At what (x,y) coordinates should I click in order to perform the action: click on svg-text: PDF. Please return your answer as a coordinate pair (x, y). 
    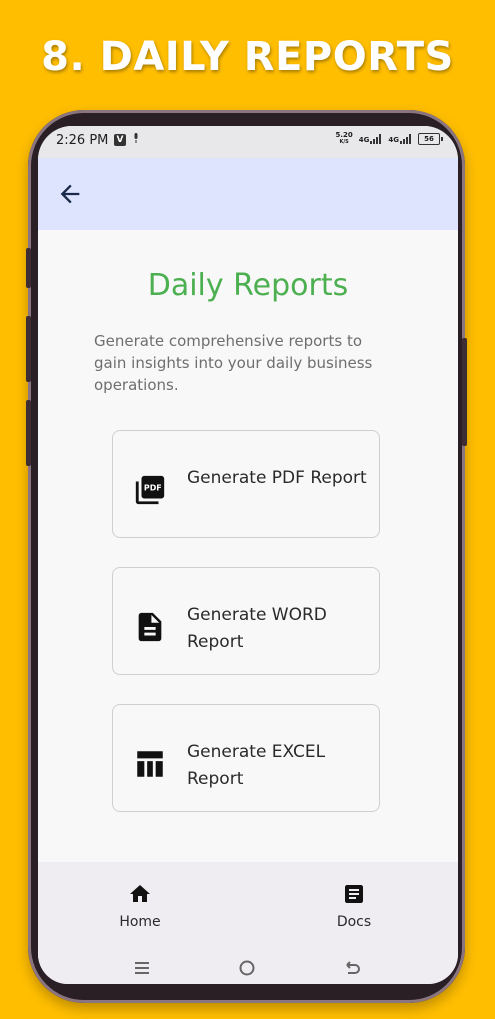
    Looking at the image, I should click on (153, 487).